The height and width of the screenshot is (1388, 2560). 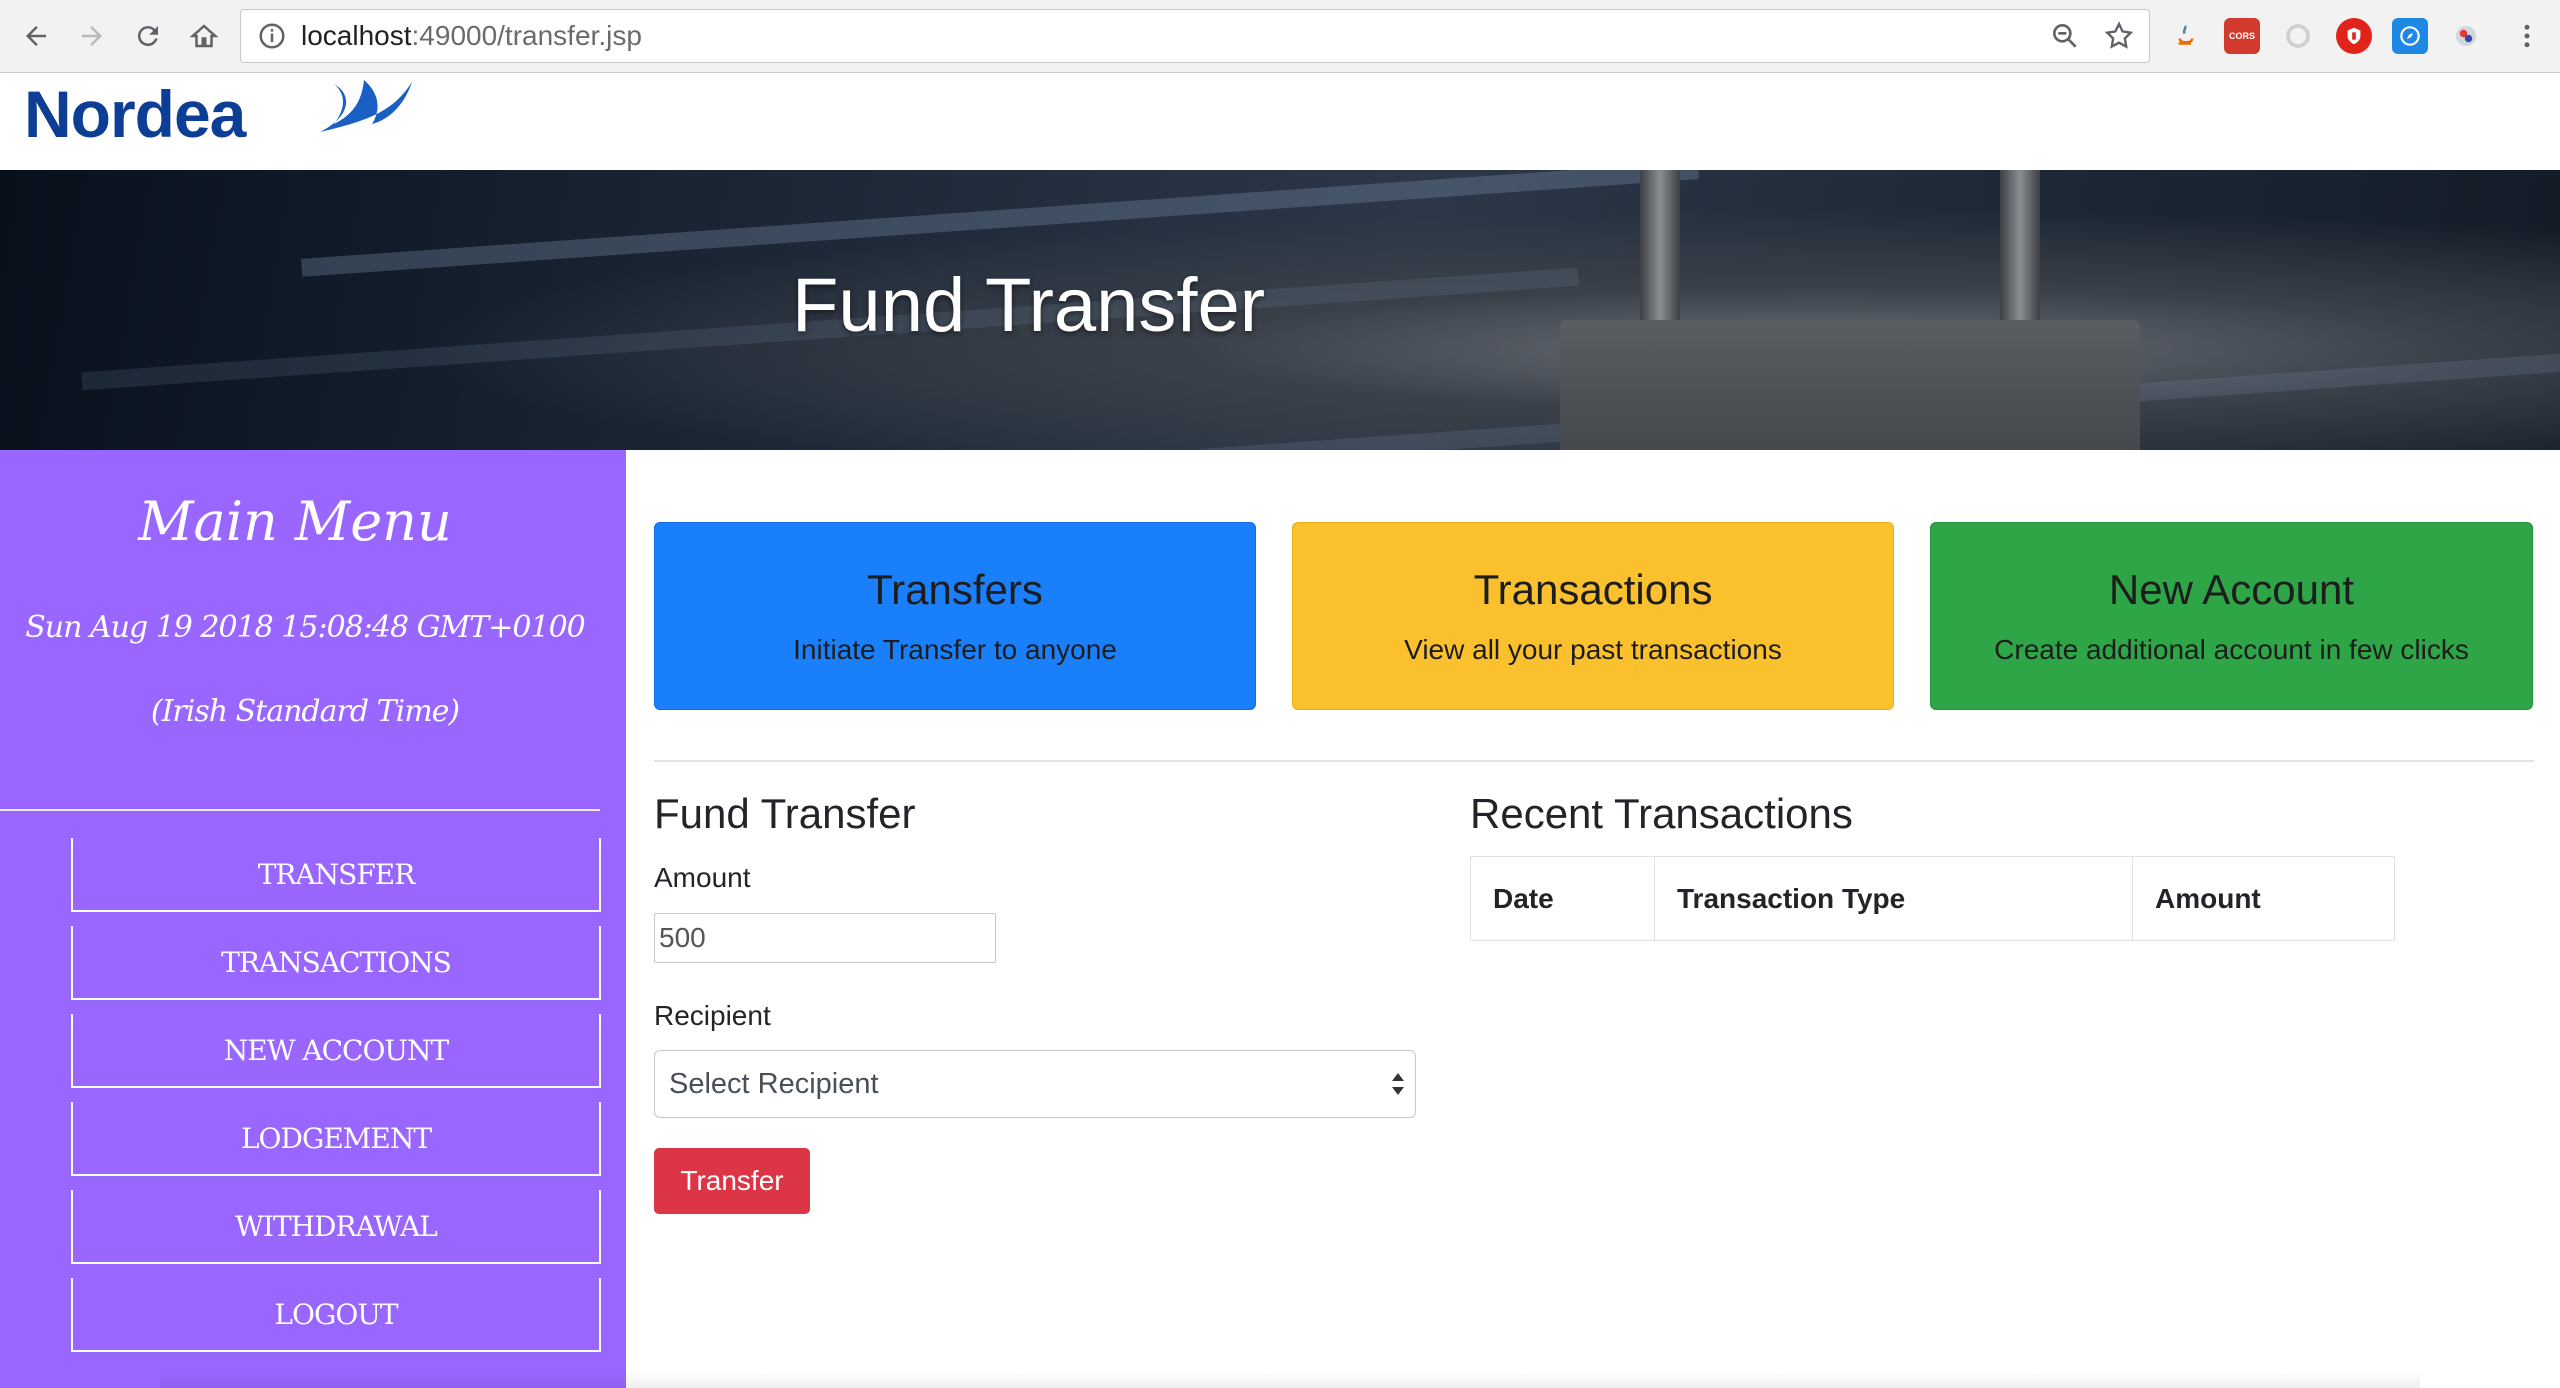 I want to click on ublock-icon, so click(x=2354, y=36).